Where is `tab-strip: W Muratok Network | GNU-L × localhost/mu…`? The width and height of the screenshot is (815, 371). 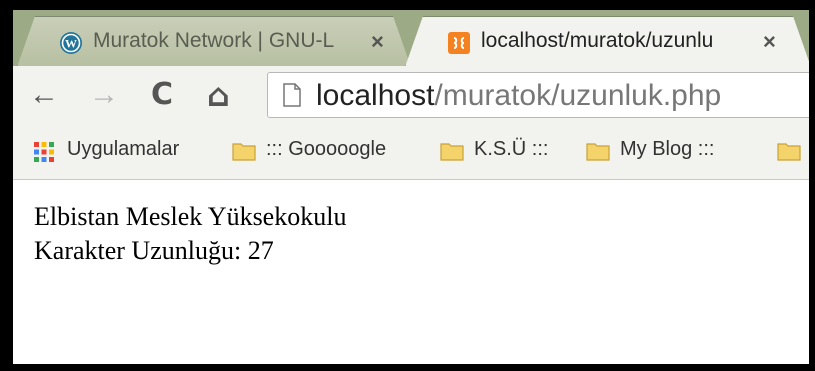 tab-strip: W Muratok Network | GNU-L × localhost/mu… is located at coordinates (411, 38).